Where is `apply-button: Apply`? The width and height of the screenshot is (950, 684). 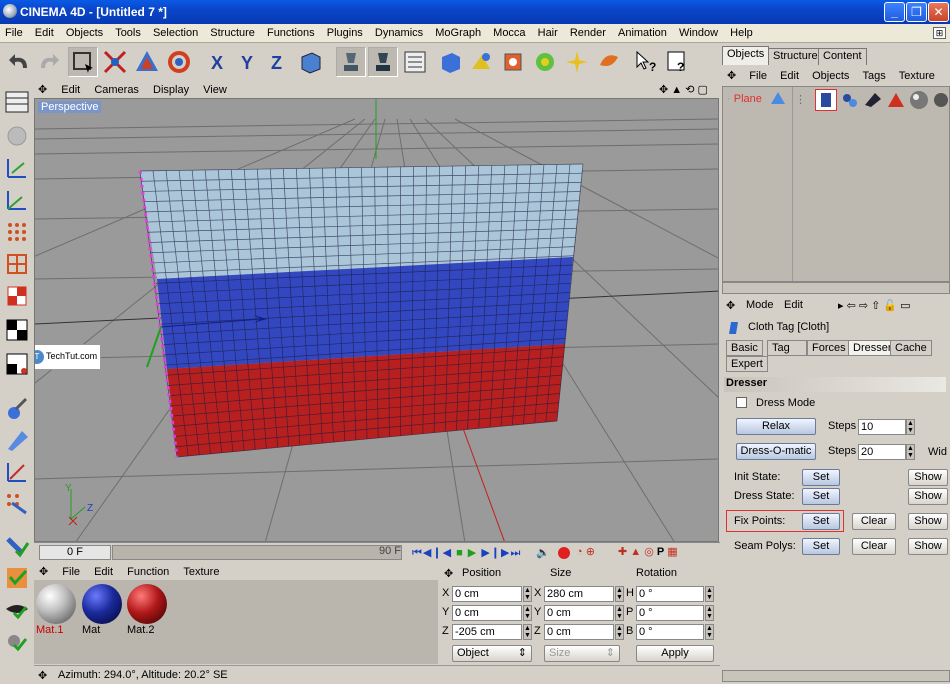
apply-button: Apply is located at coordinates (675, 653).